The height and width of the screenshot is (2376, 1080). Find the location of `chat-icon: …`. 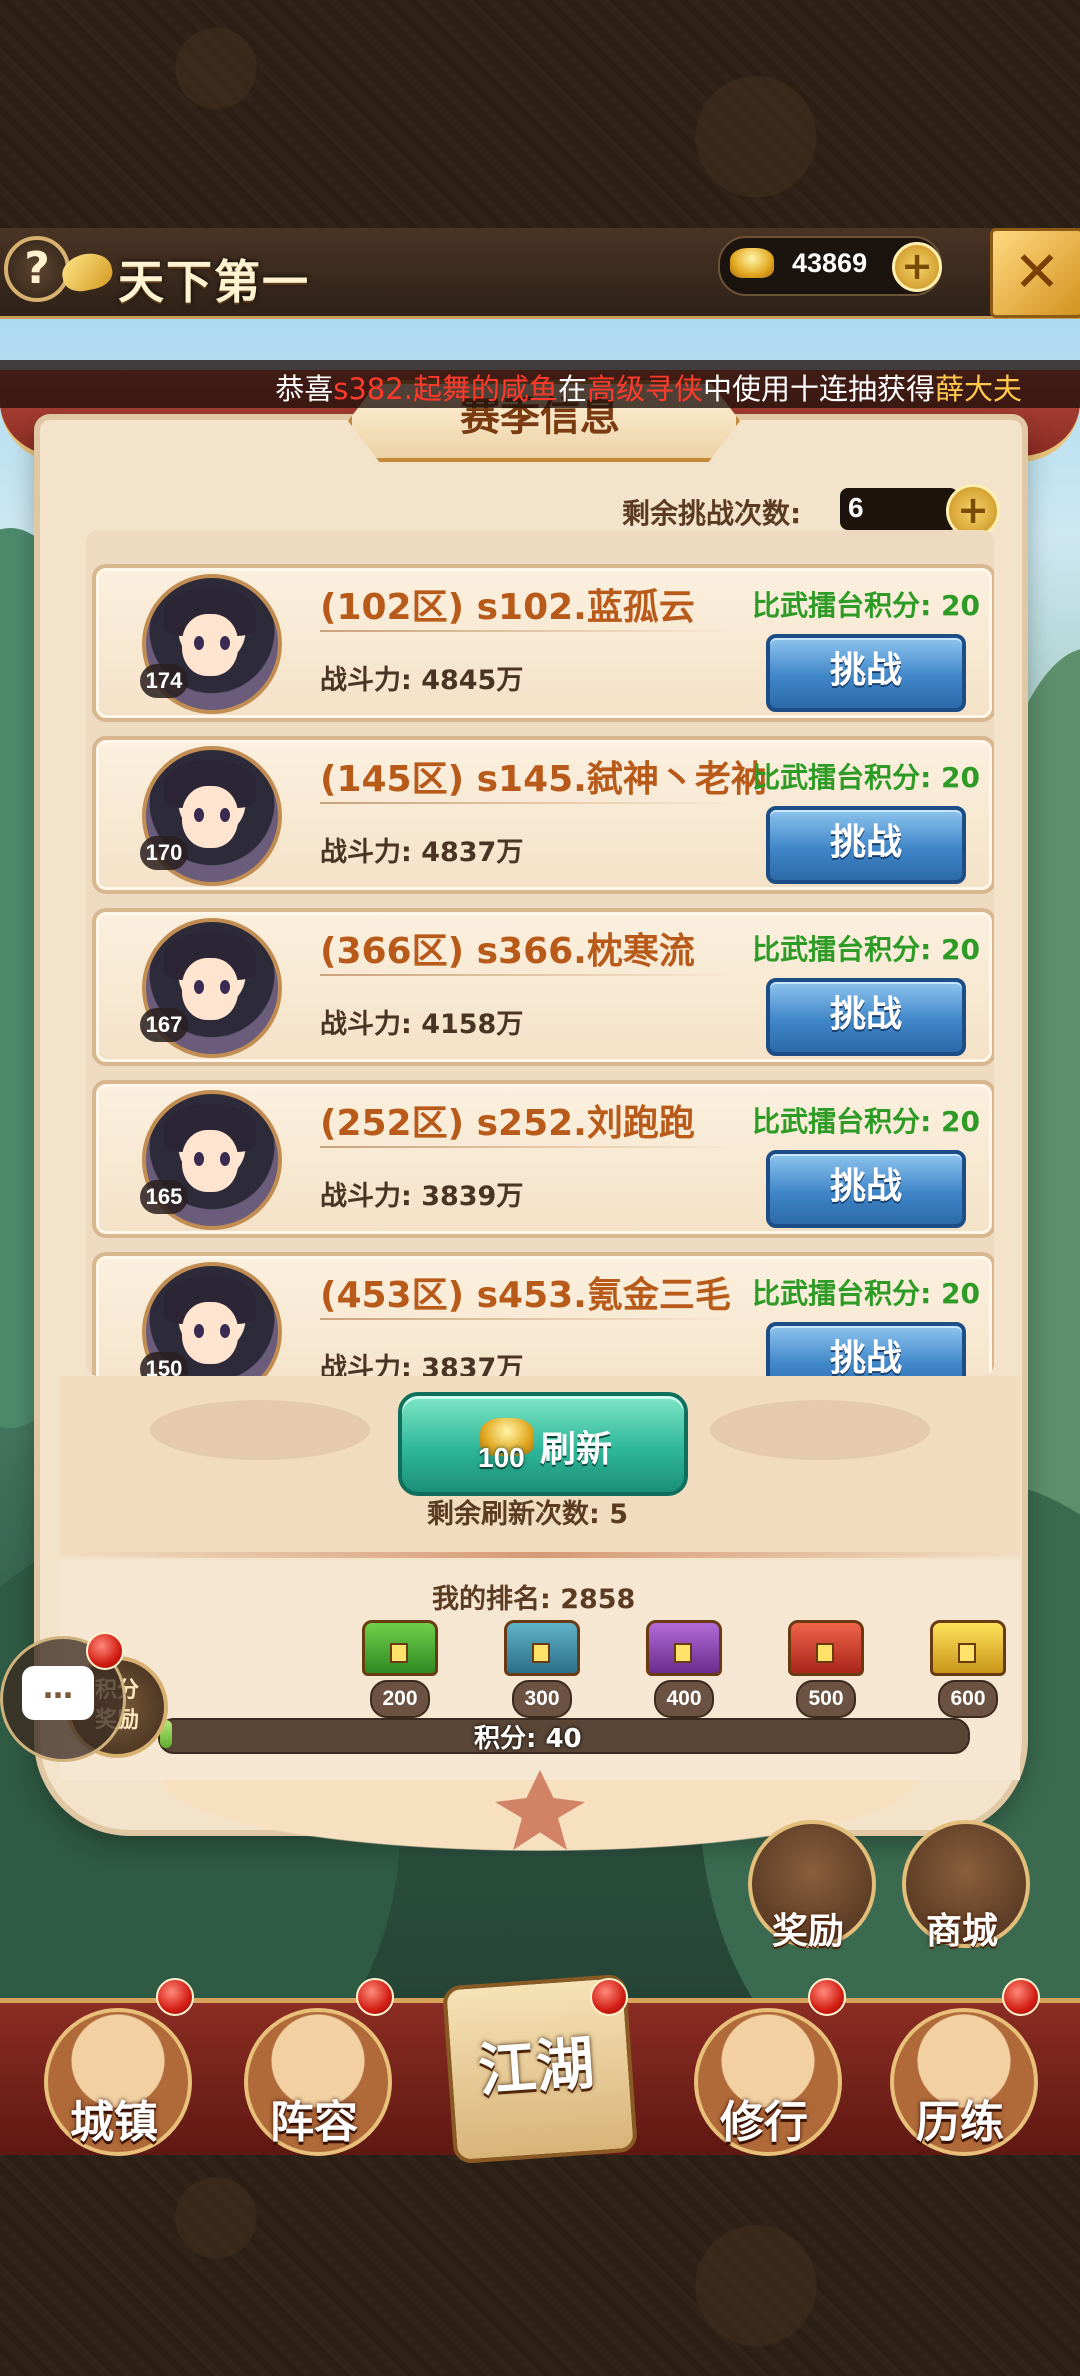

chat-icon: … is located at coordinates (58, 1693).